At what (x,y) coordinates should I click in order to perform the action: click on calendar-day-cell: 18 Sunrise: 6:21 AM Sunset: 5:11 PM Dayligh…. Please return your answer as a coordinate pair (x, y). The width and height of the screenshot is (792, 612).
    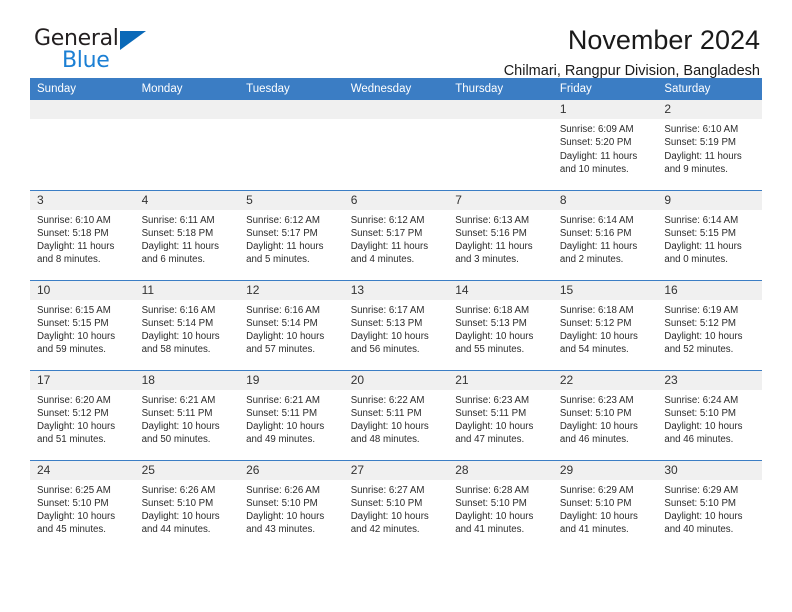
    Looking at the image, I should click on (187, 414).